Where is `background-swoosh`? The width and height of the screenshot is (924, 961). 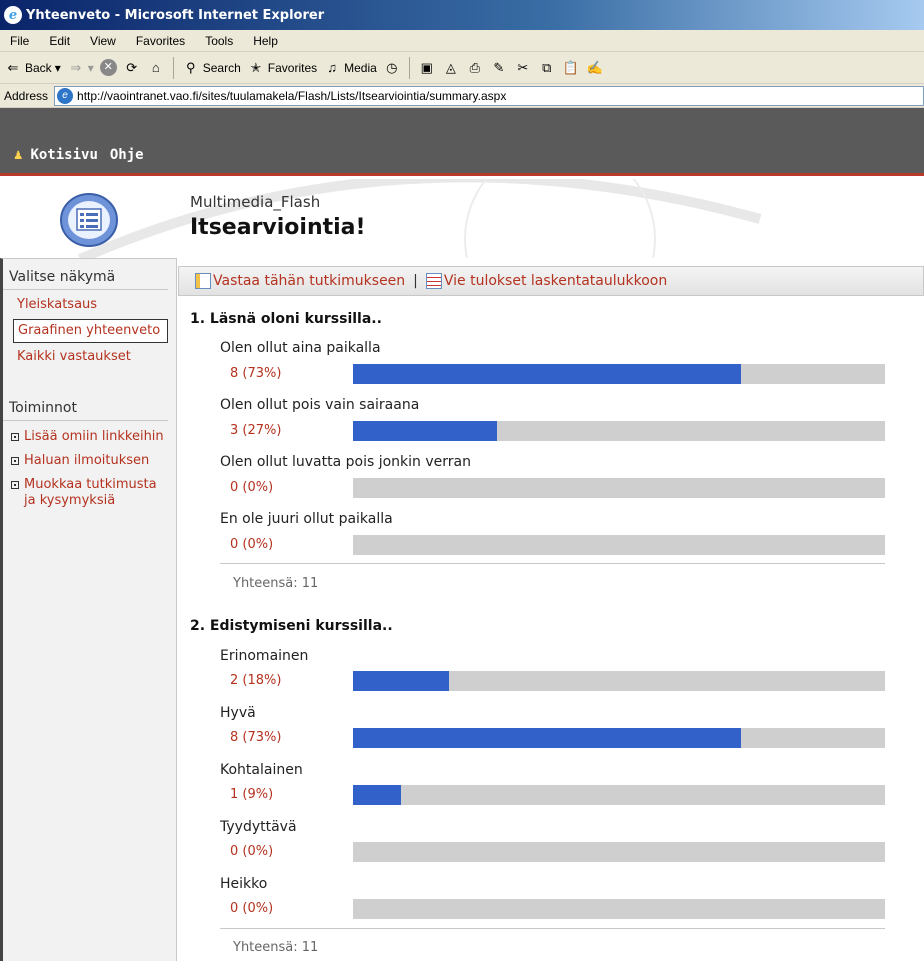 background-swoosh is located at coordinates (419, 218).